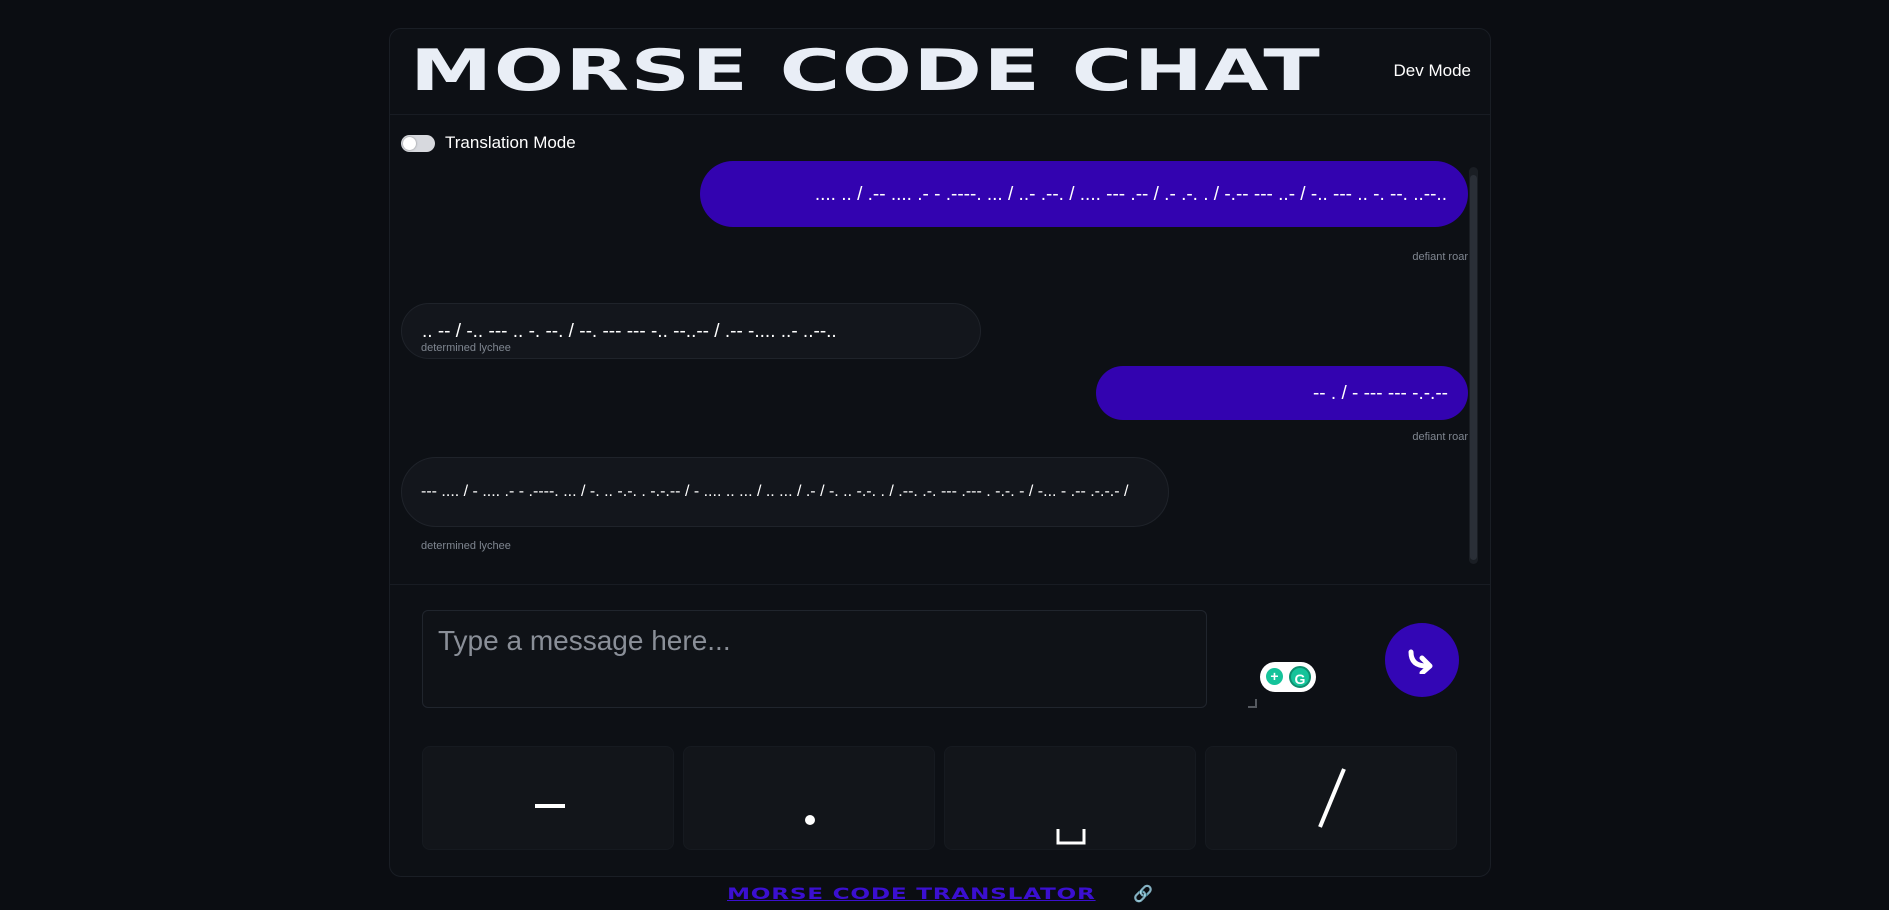  Describe the element at coordinates (548, 798) in the screenshot. I see `key-dash` at that location.